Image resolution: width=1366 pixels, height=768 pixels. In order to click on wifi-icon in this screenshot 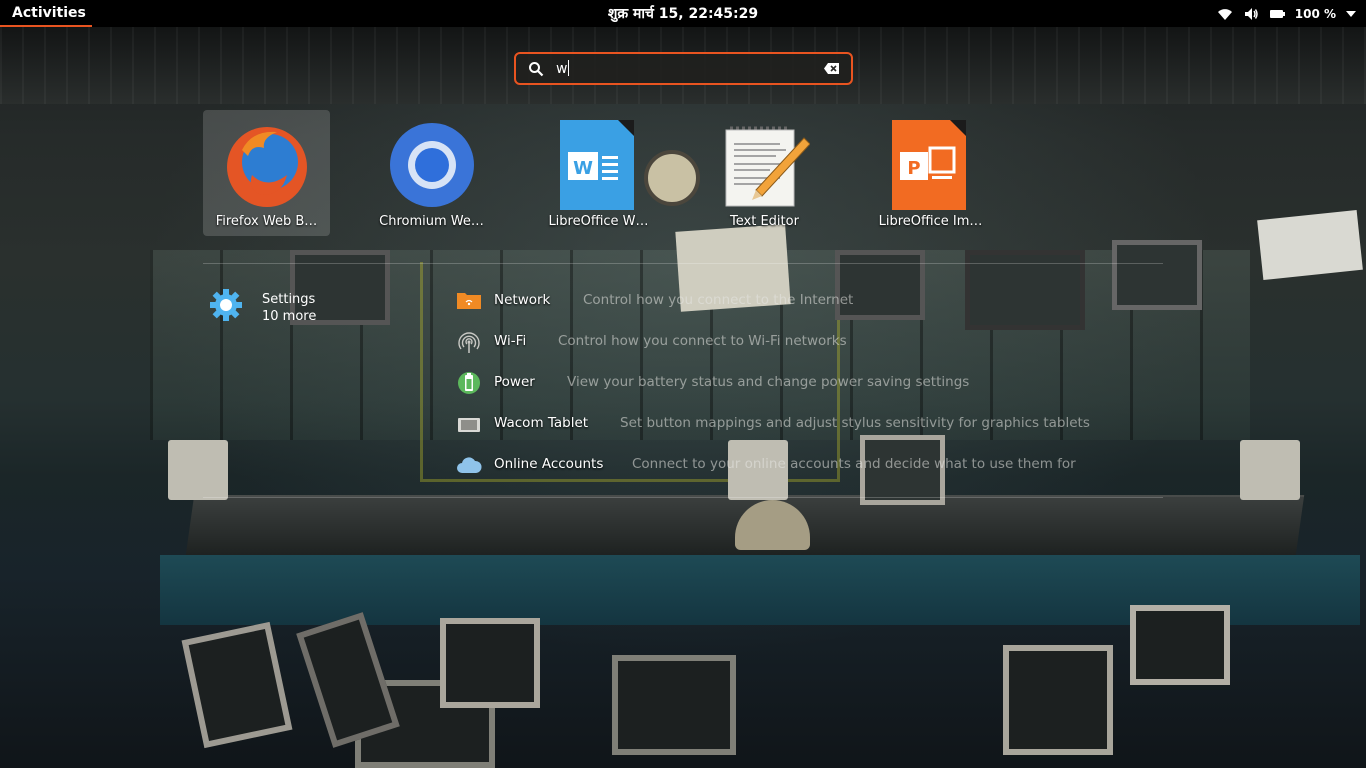, I will do `click(469, 342)`.